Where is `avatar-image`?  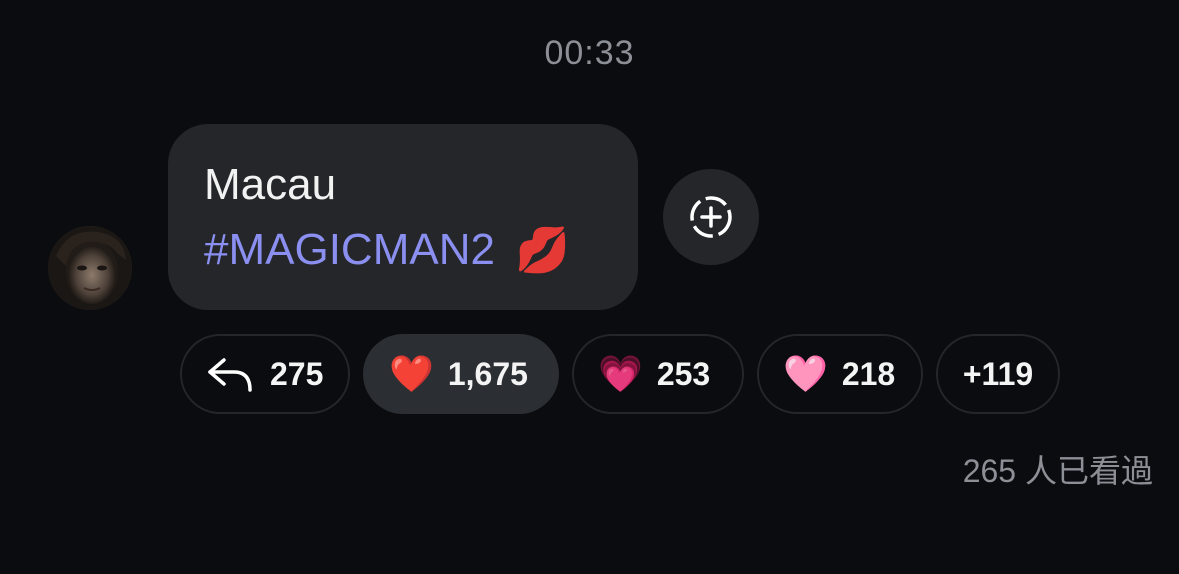 avatar-image is located at coordinates (90, 268).